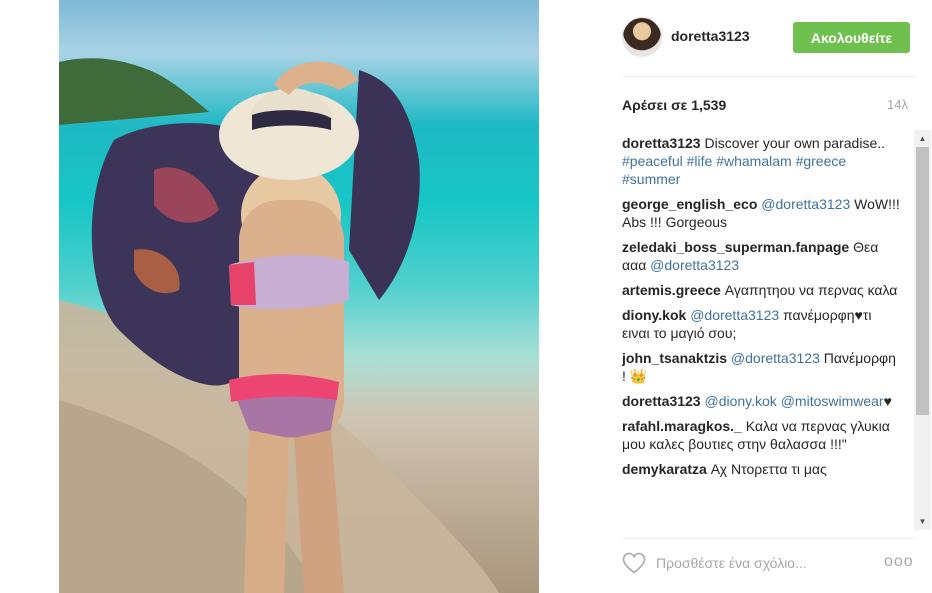 The height and width of the screenshot is (593, 932). Describe the element at coordinates (753, 161) in the screenshot. I see `hashtag-link: #whamalam` at that location.